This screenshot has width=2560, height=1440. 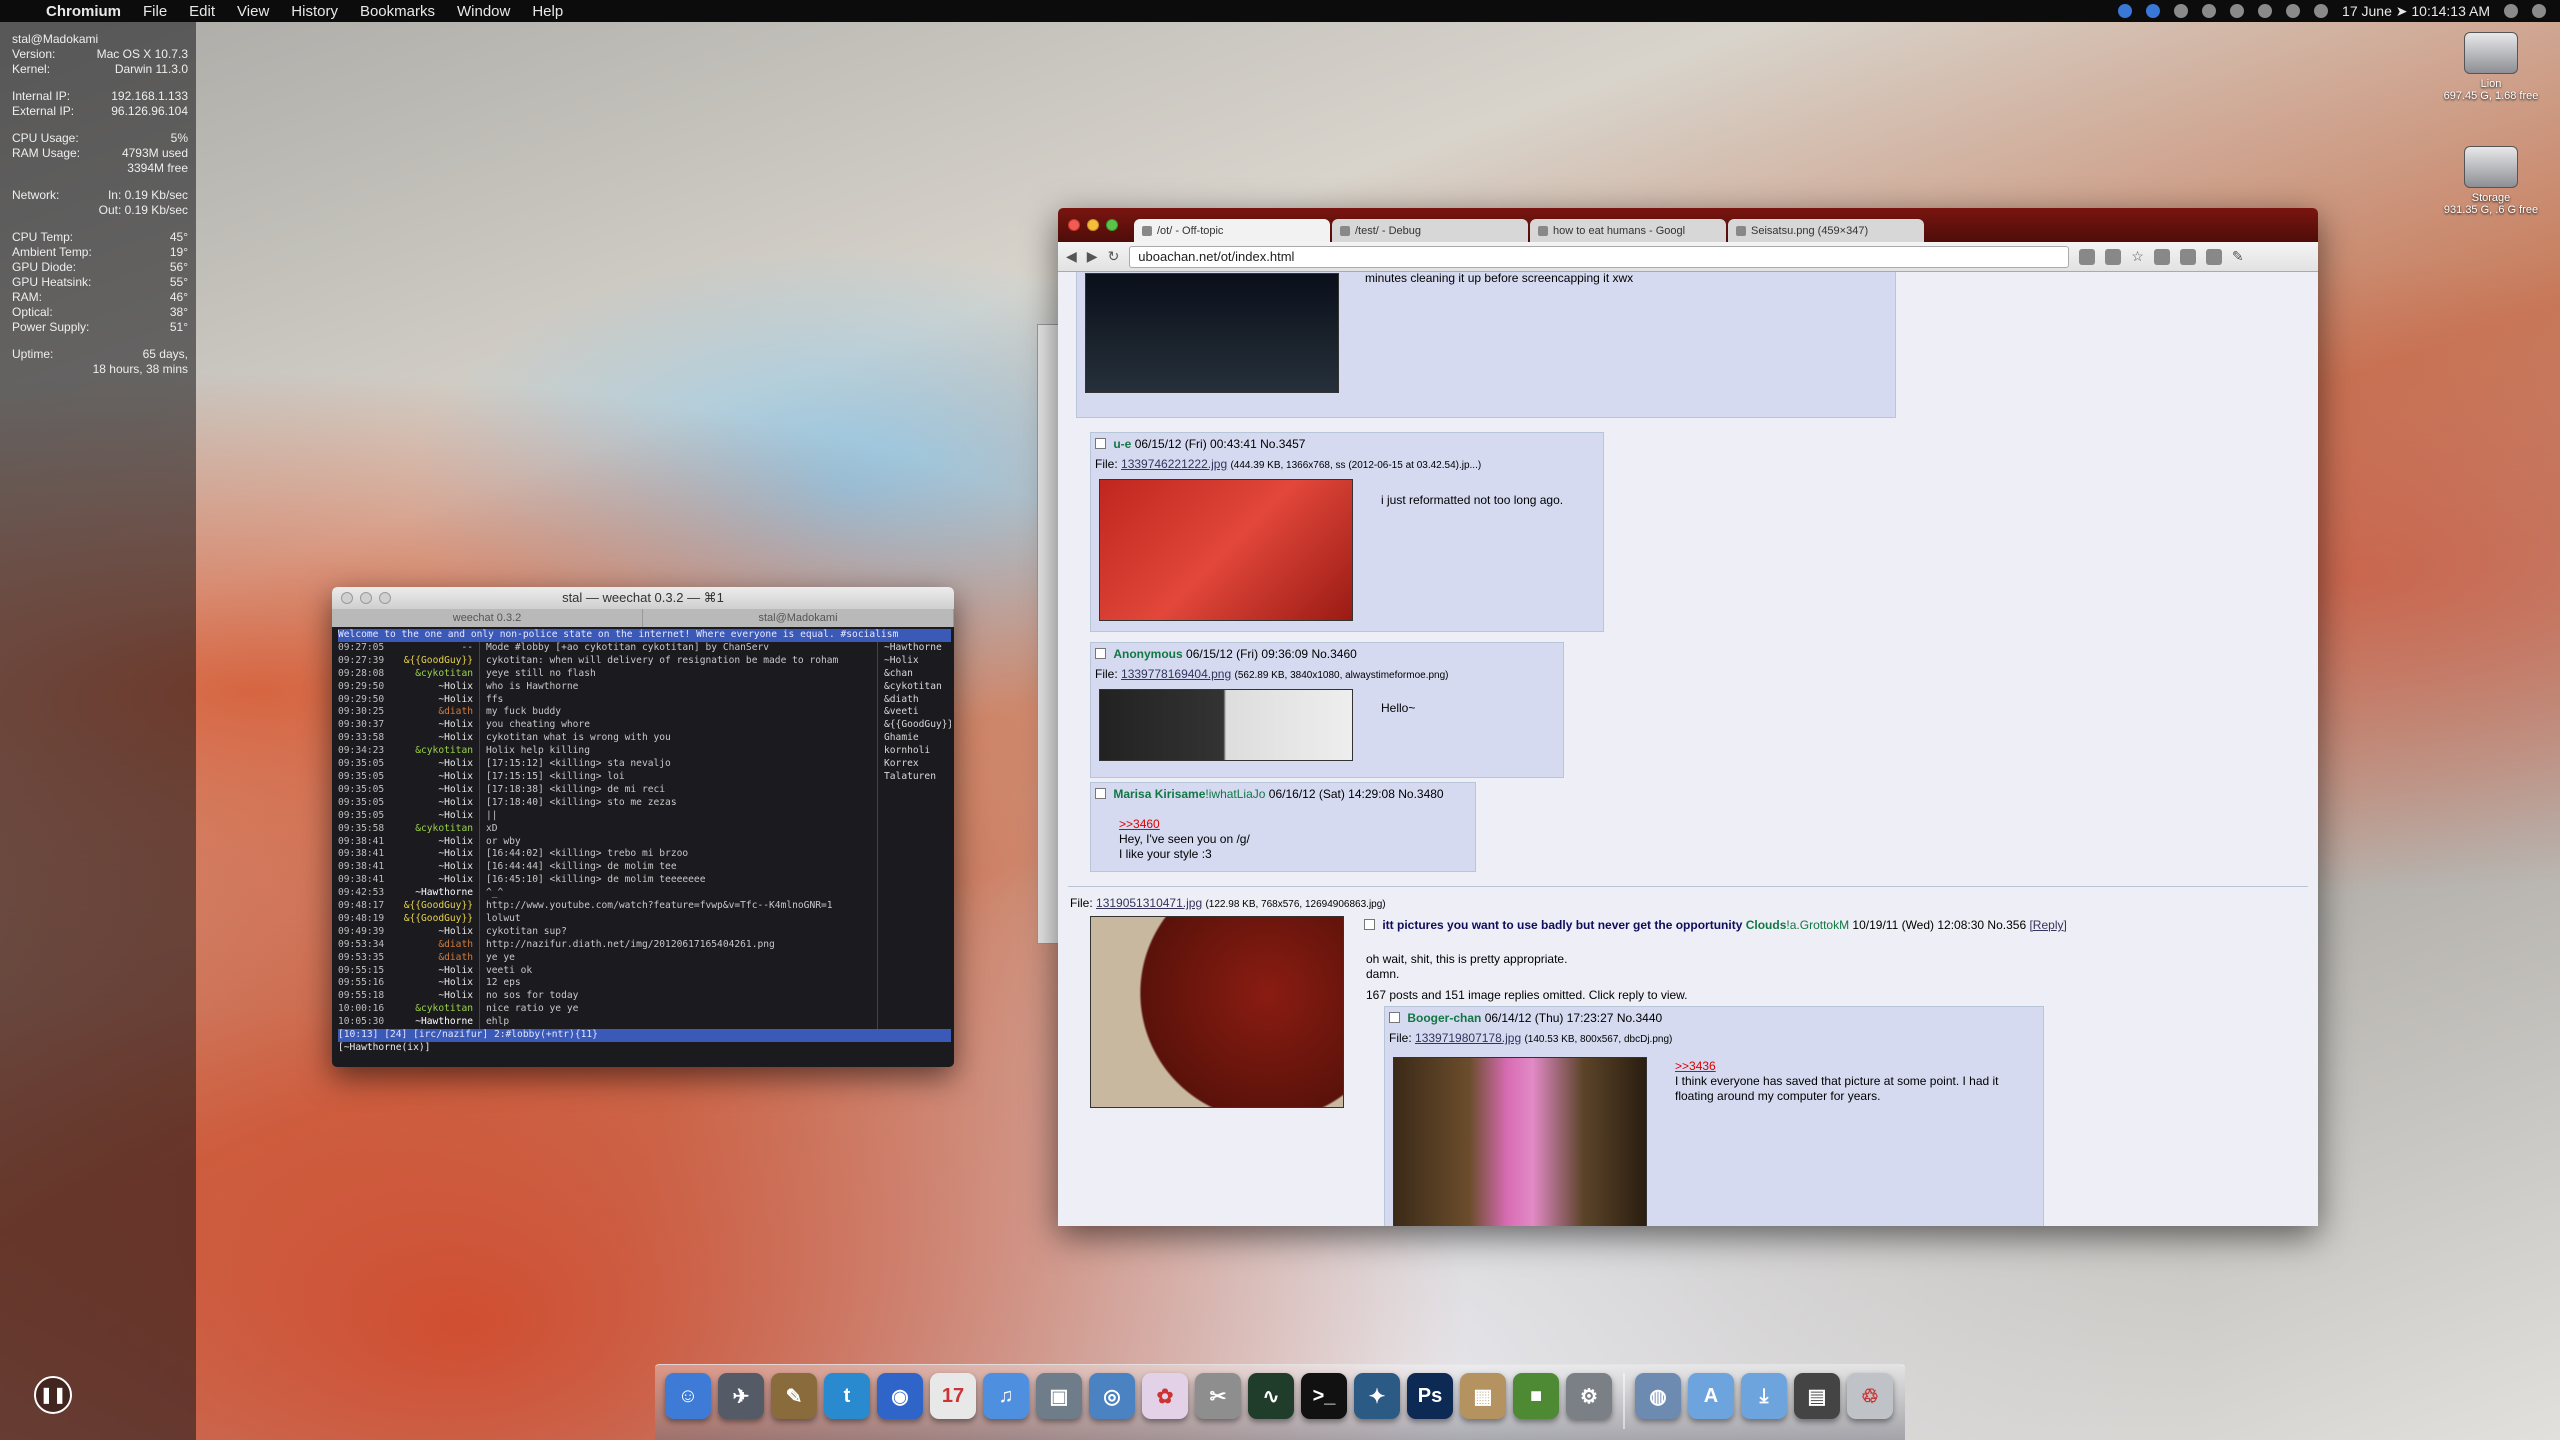 I want to click on desktop-drive-lion: Lion 697.45 G, 1.68 free, so click(x=2491, y=67).